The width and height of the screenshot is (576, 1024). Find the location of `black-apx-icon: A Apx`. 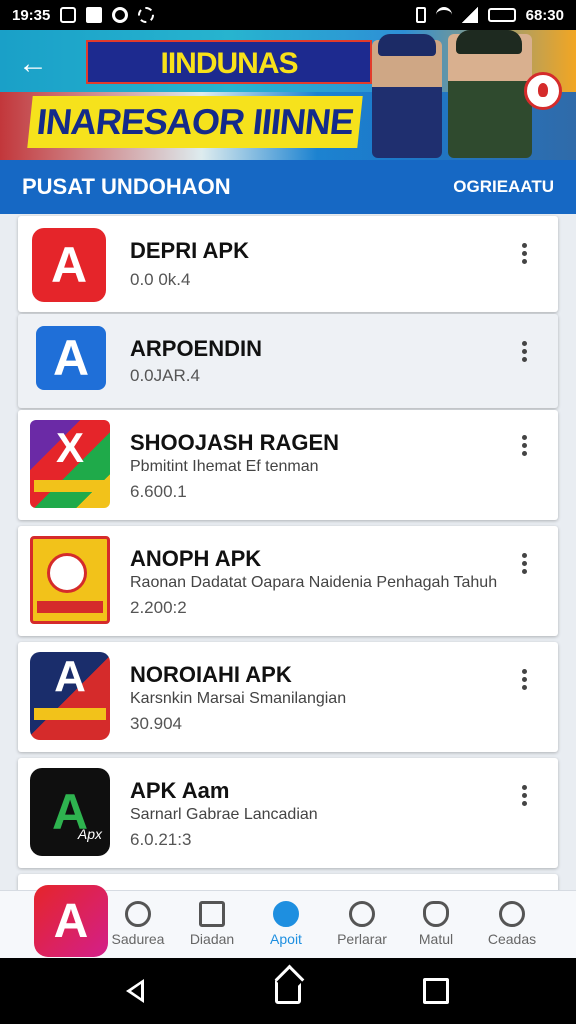

black-apx-icon: A Apx is located at coordinates (70, 812).